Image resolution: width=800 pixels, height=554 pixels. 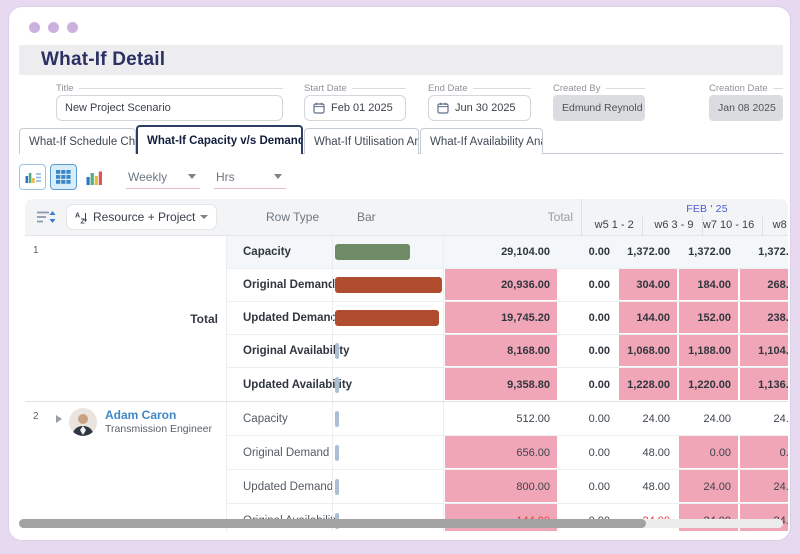 What do you see at coordinates (366, 217) in the screenshot?
I see `column-header-bar: Bar` at bounding box center [366, 217].